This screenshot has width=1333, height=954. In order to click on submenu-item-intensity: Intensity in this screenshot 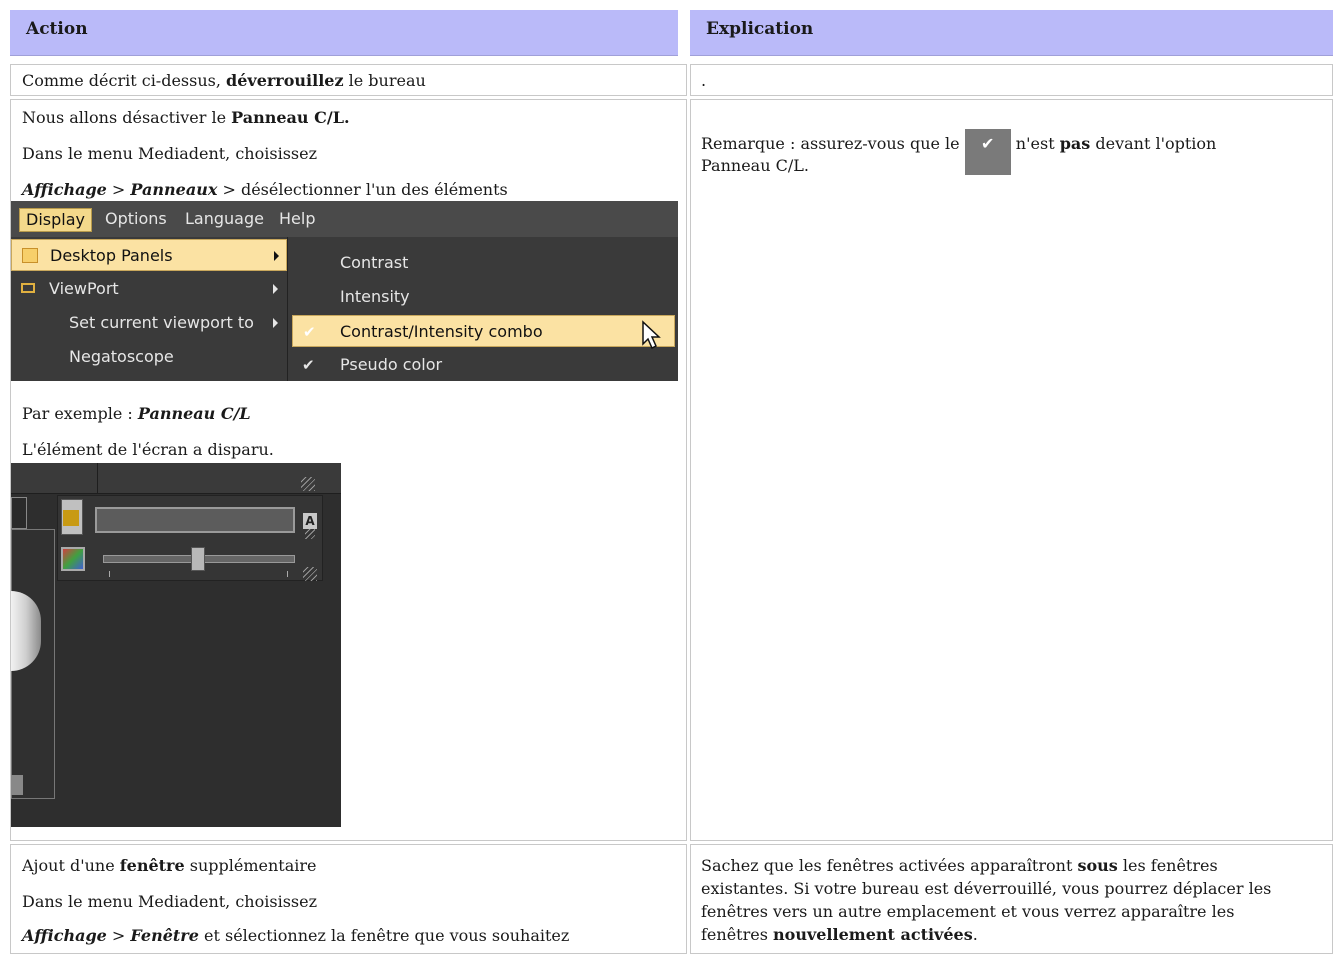, I will do `click(375, 296)`.